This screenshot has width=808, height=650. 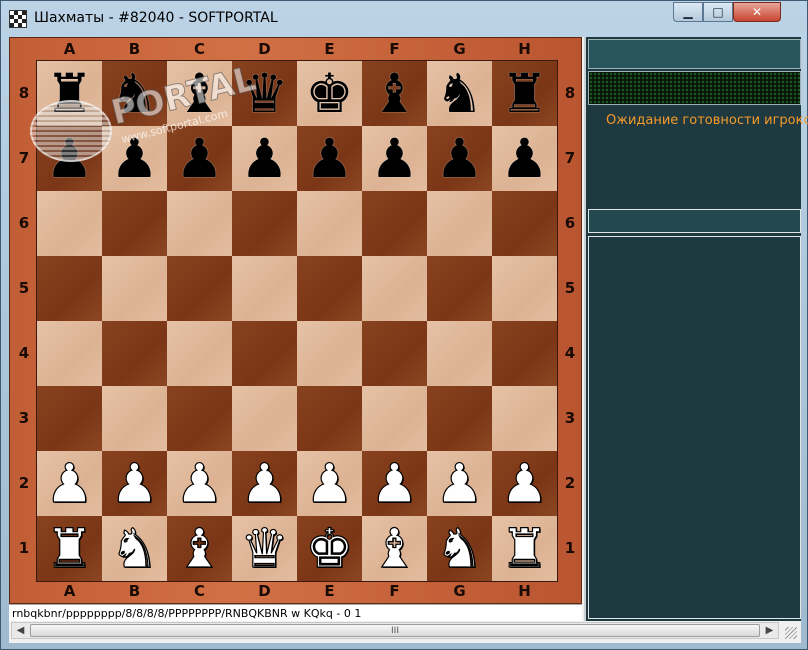 What do you see at coordinates (524, 288) in the screenshot?
I see `square-h5` at bounding box center [524, 288].